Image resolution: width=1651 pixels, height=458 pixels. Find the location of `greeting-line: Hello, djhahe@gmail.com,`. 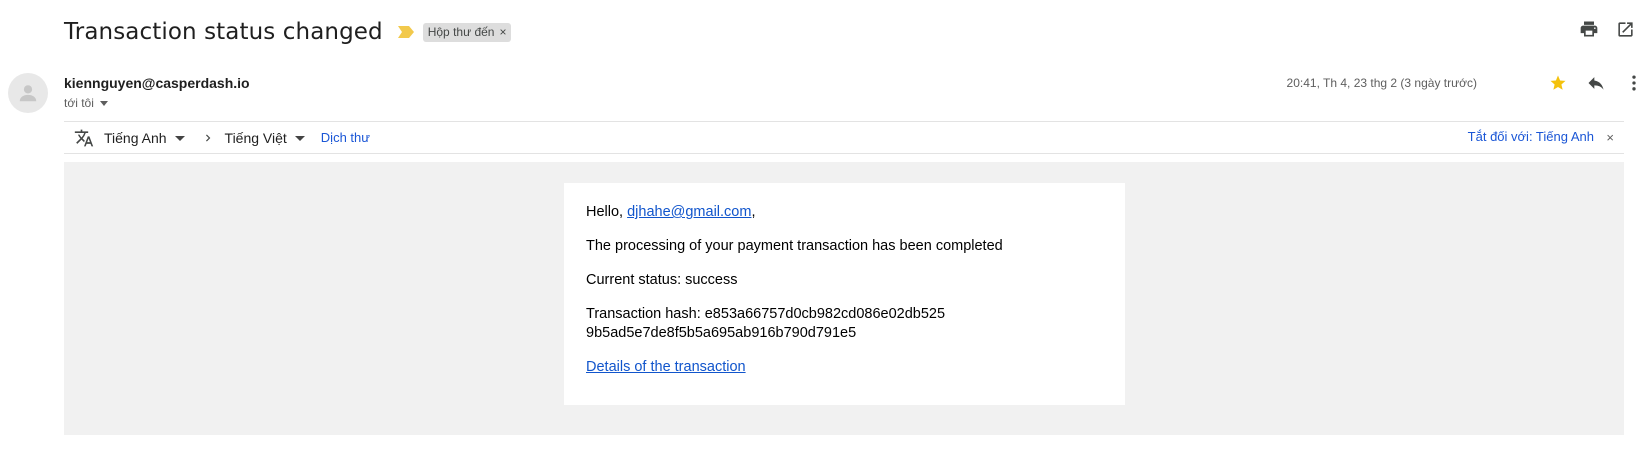

greeting-line: Hello, djhahe@gmail.com, is located at coordinates (844, 212).